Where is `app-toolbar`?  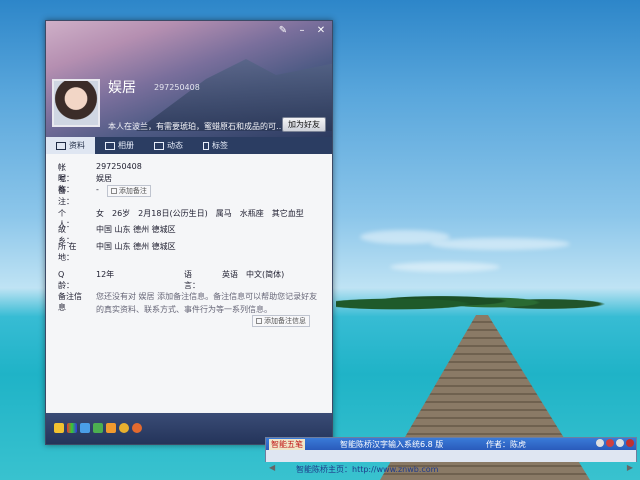
app-toolbar is located at coordinates (98, 428).